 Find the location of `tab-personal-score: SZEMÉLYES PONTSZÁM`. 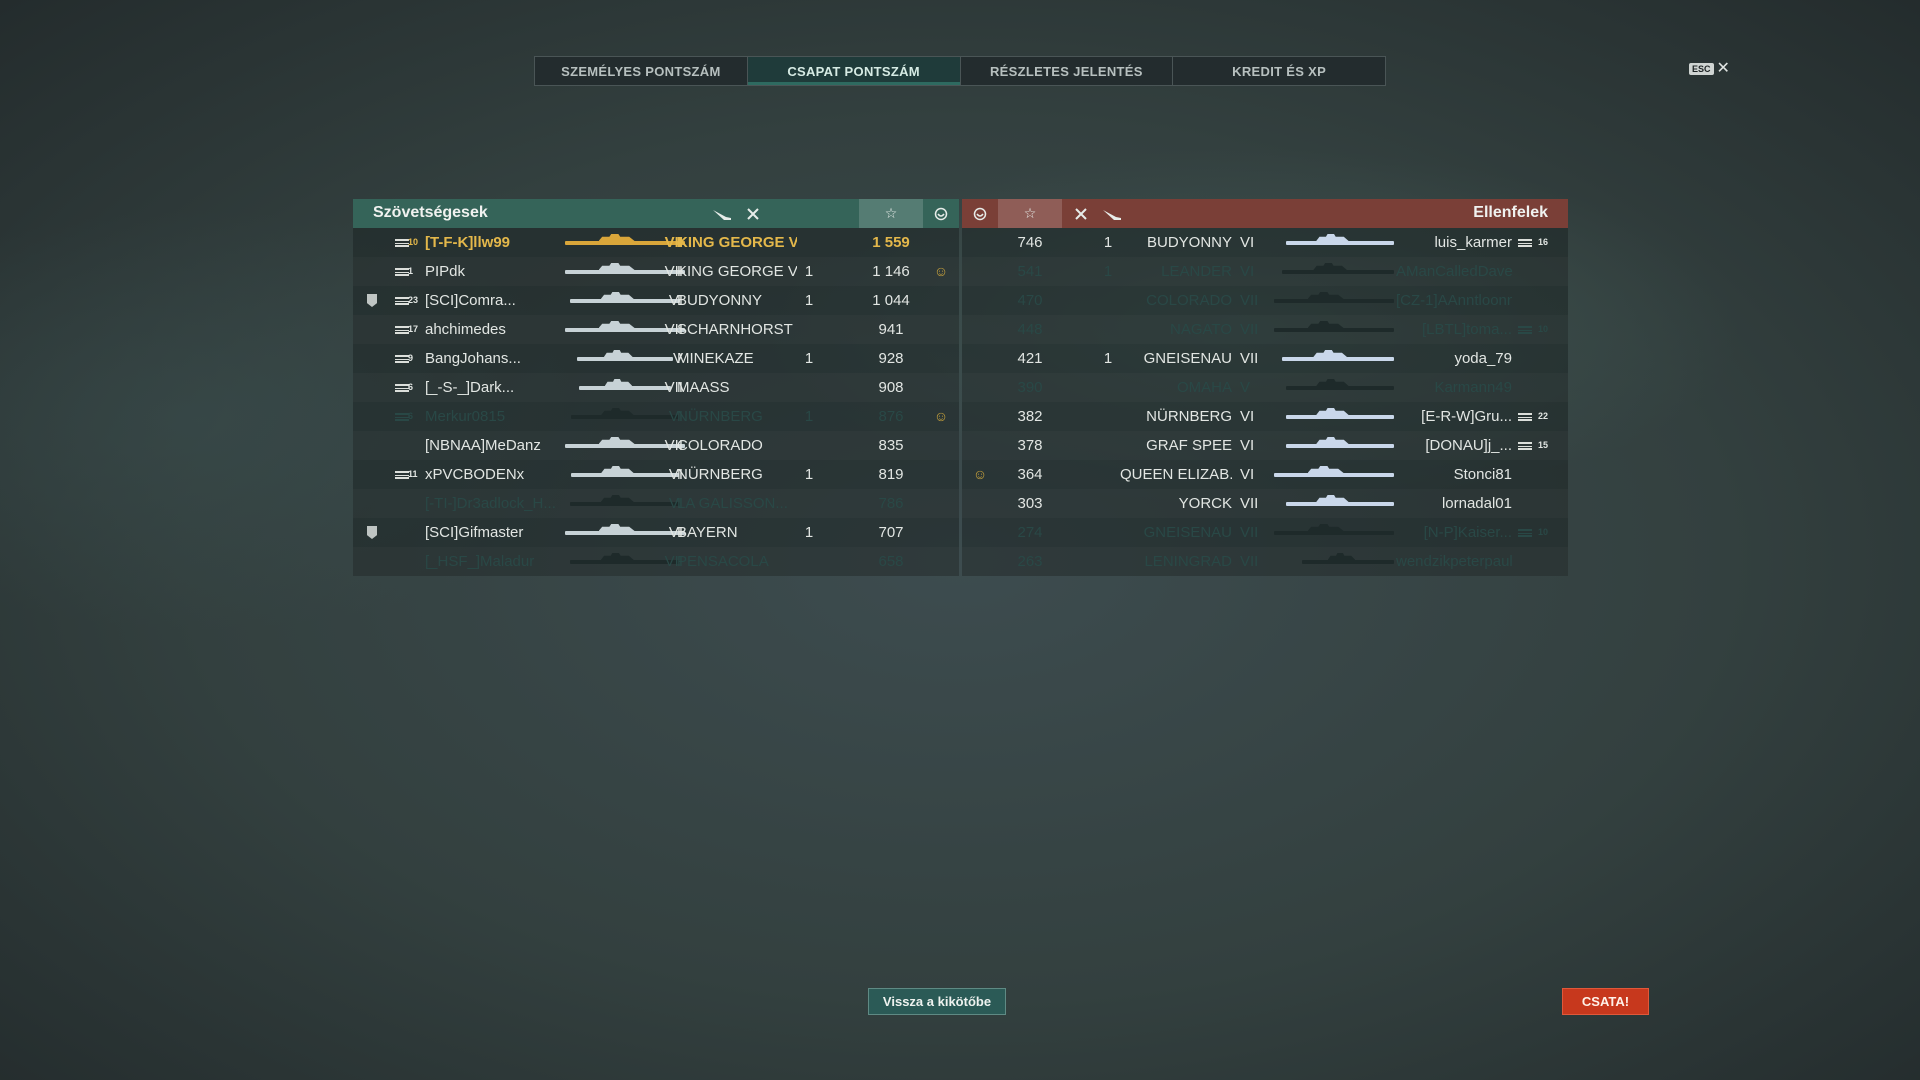

tab-personal-score: SZEMÉLYES PONTSZÁM is located at coordinates (641, 71).